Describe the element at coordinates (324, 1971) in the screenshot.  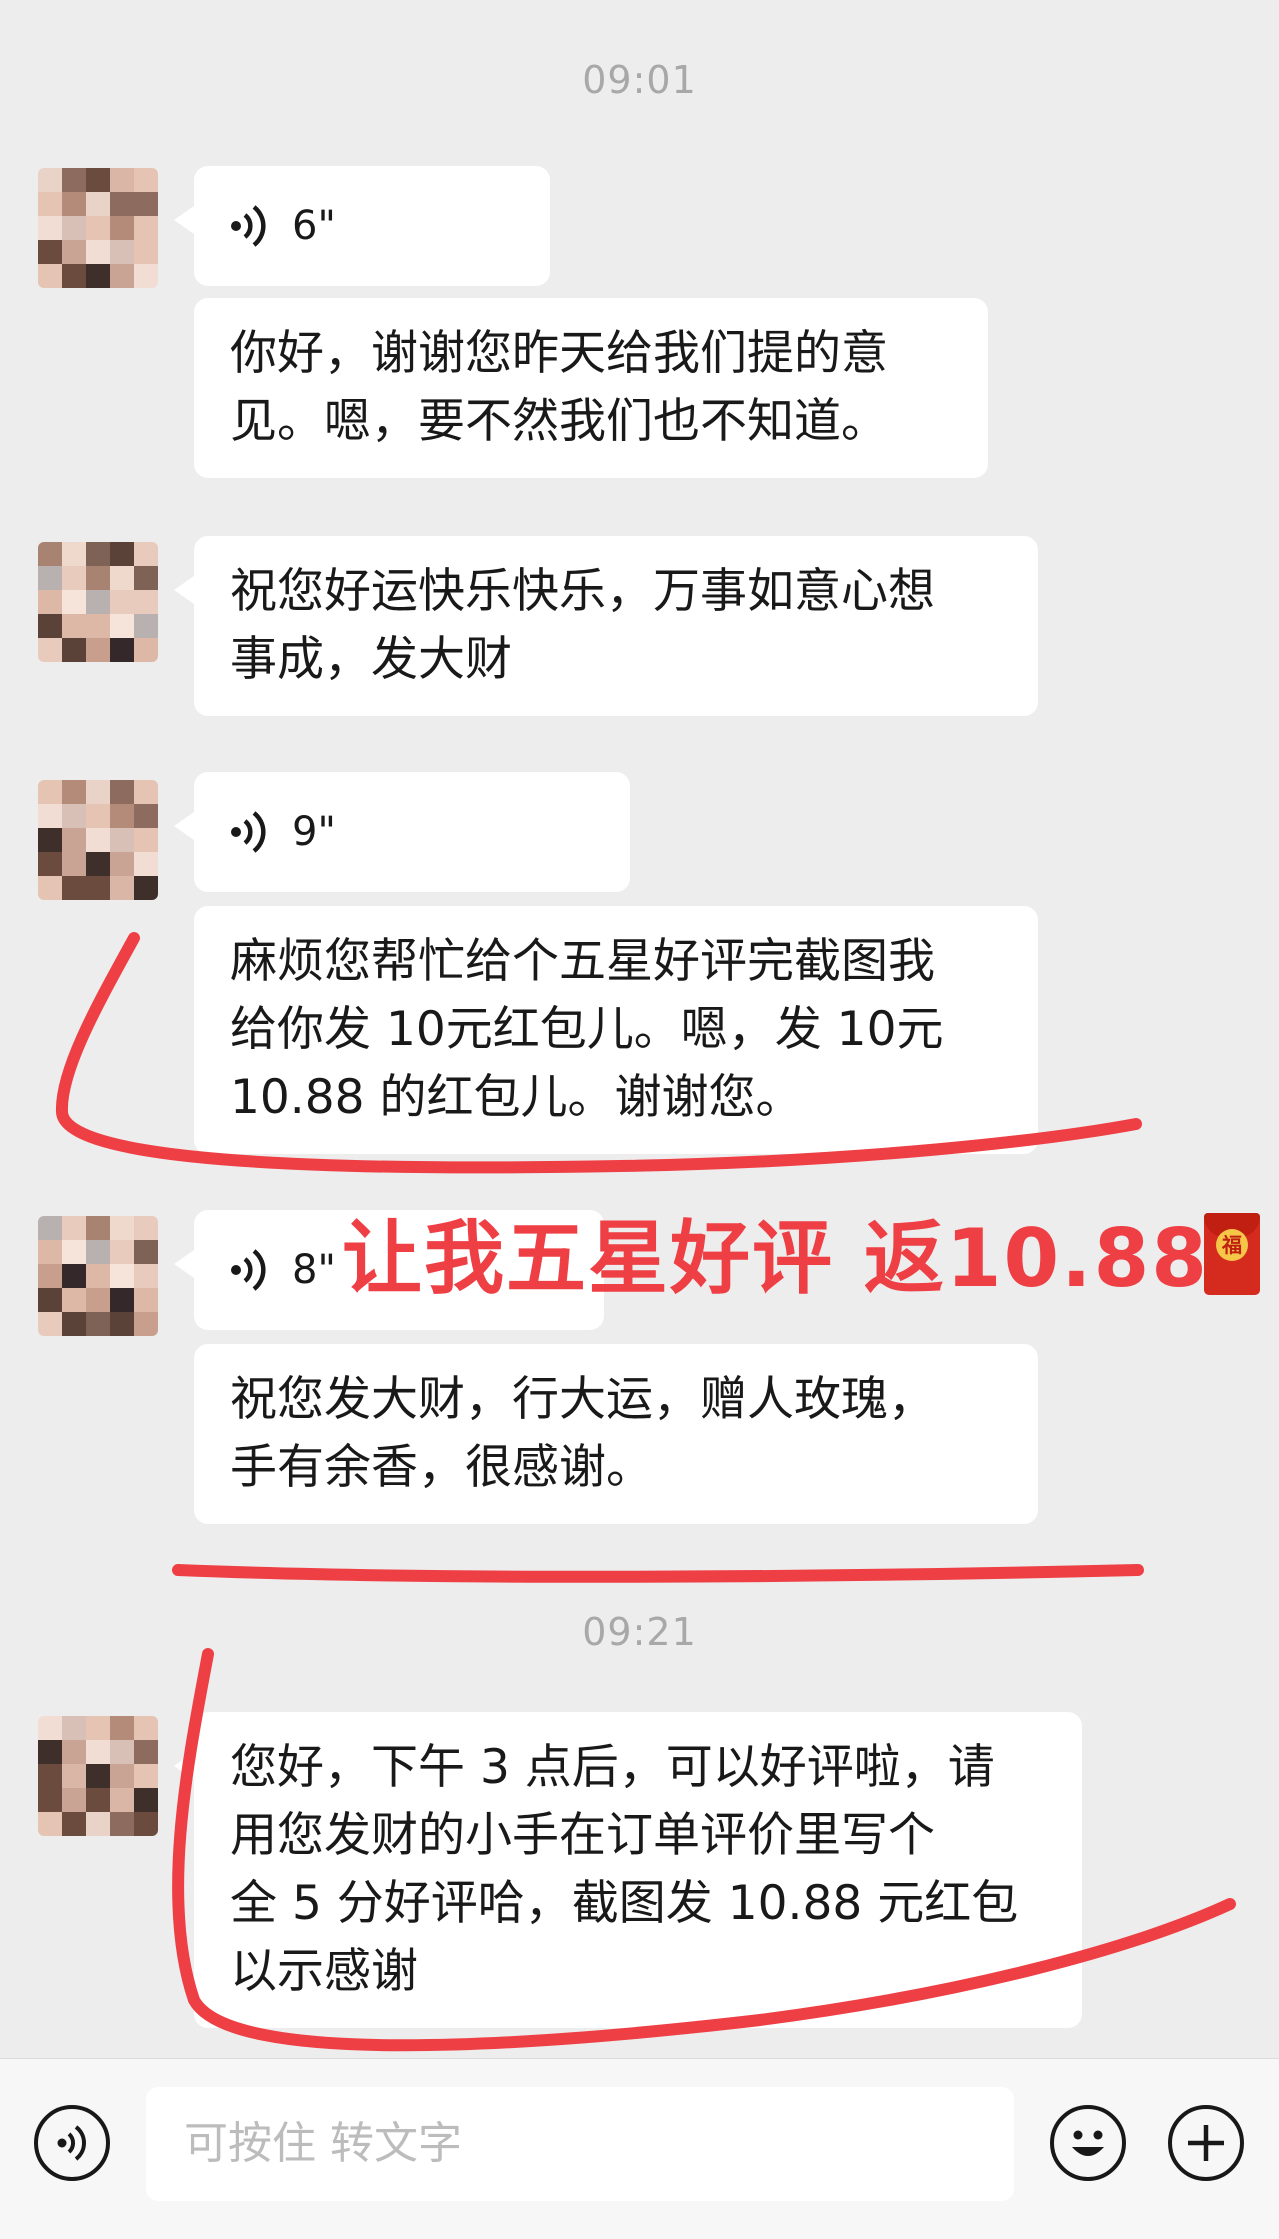
I see `message-line: 以示感谢` at that location.